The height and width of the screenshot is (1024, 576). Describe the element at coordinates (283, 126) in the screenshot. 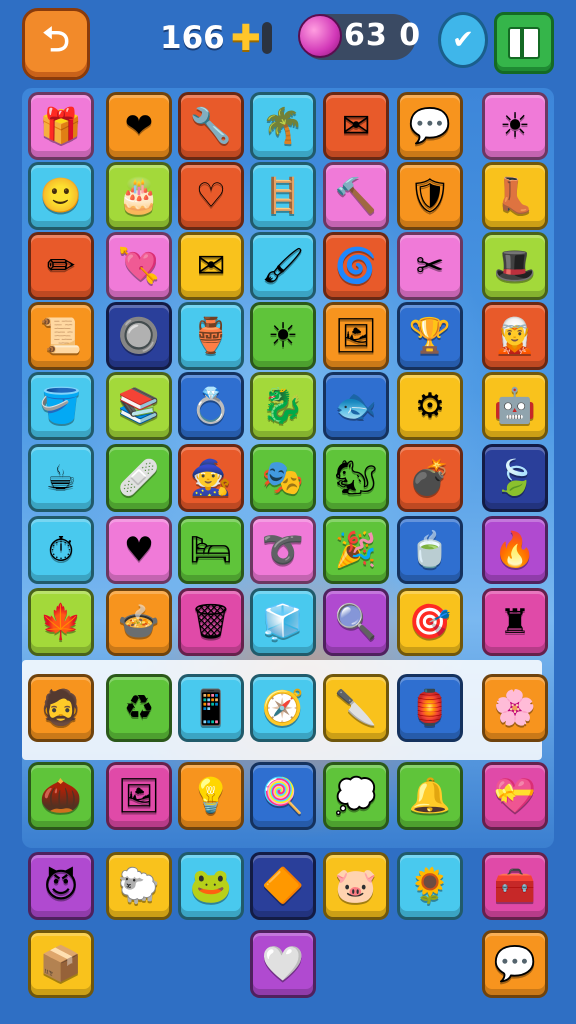

I see `tile-palm: 🌴` at that location.